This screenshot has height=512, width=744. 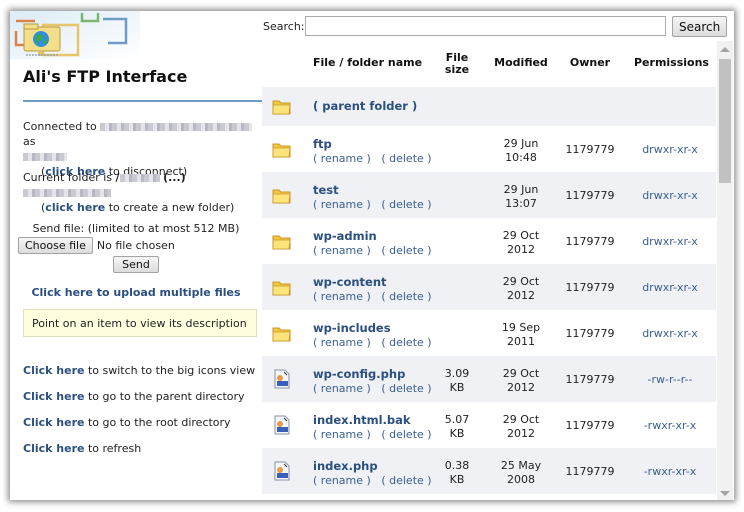 What do you see at coordinates (362, 420) in the screenshot?
I see `item-name-link: index.html.bak` at bounding box center [362, 420].